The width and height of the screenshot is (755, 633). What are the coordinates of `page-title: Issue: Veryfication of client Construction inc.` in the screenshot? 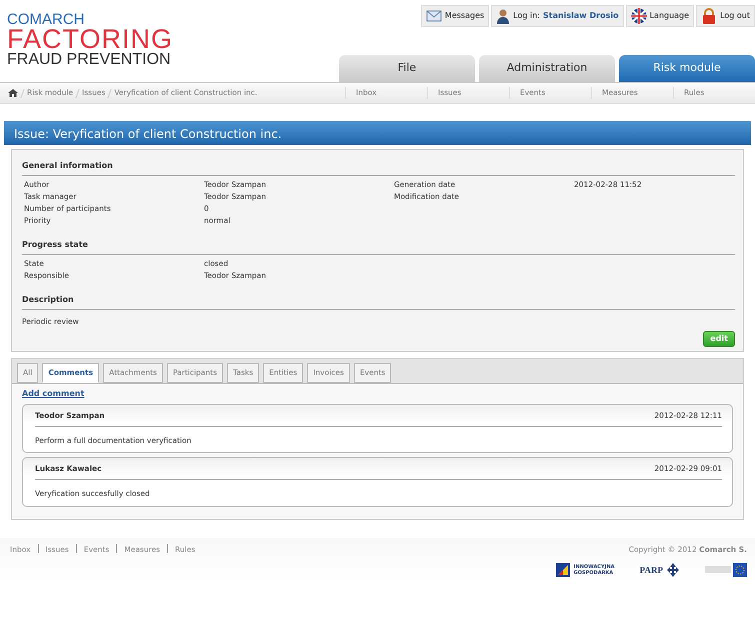 It's located at (377, 133).